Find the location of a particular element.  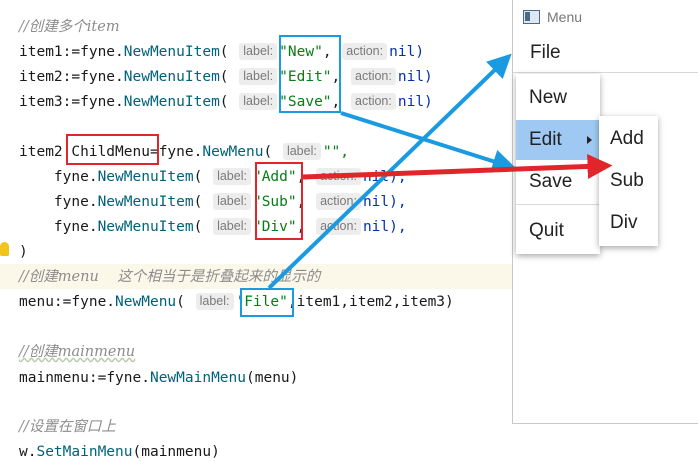

code-comment-create-menu: //创建menu 这个相当于是折叠起来的显示的 is located at coordinates (170, 277).